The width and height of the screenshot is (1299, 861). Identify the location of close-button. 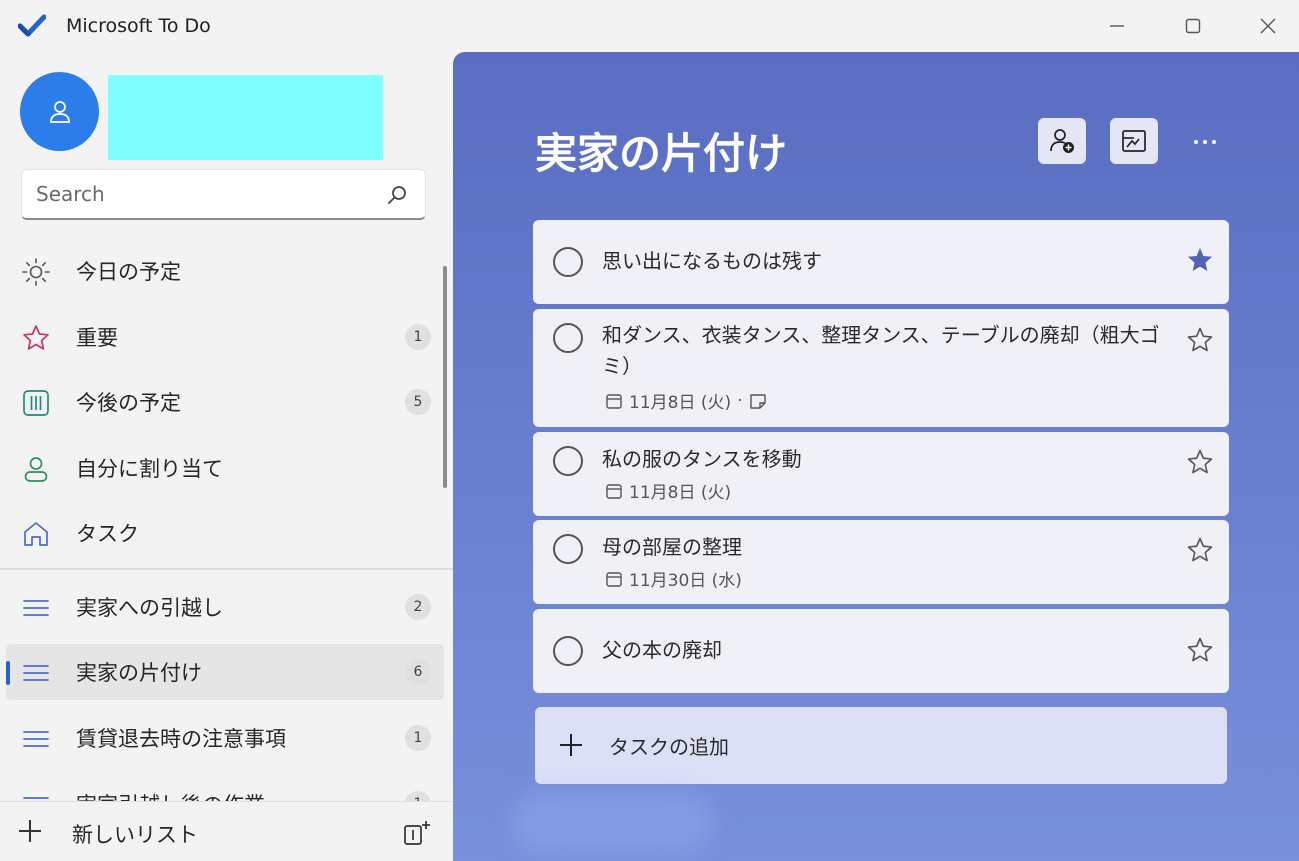
(1268, 26).